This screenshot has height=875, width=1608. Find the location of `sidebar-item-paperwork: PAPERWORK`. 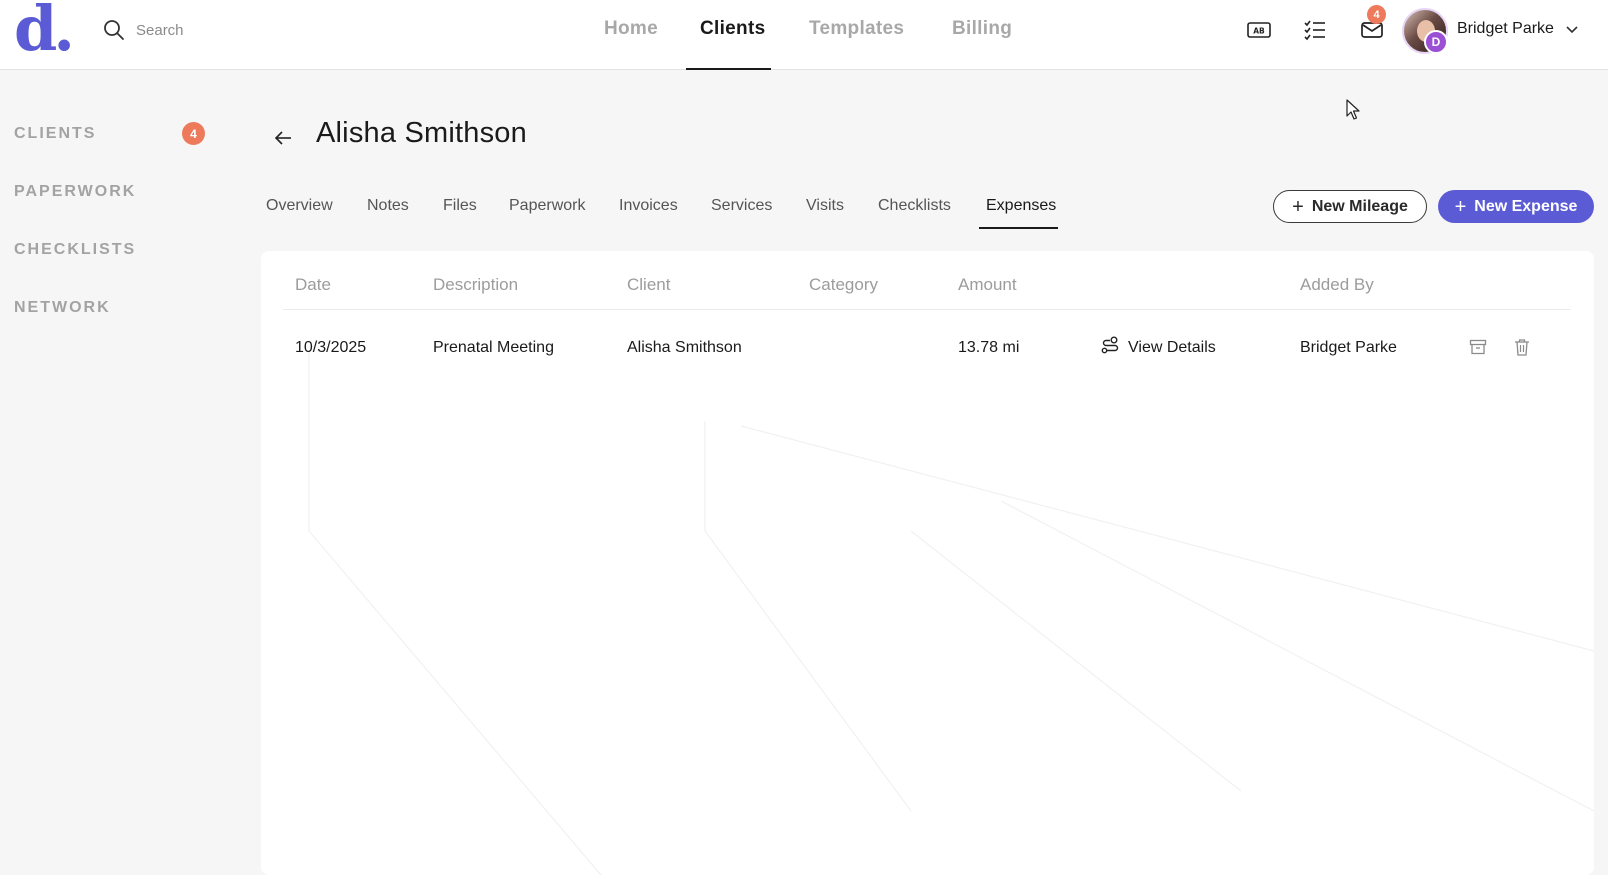

sidebar-item-paperwork: PAPERWORK is located at coordinates (75, 192).